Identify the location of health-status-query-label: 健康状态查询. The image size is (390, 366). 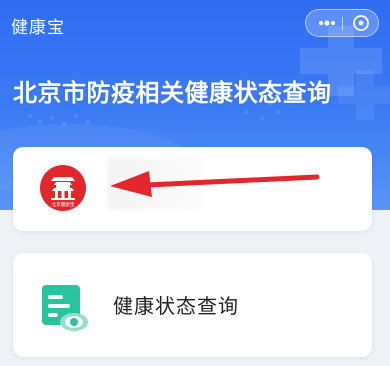
(176, 306).